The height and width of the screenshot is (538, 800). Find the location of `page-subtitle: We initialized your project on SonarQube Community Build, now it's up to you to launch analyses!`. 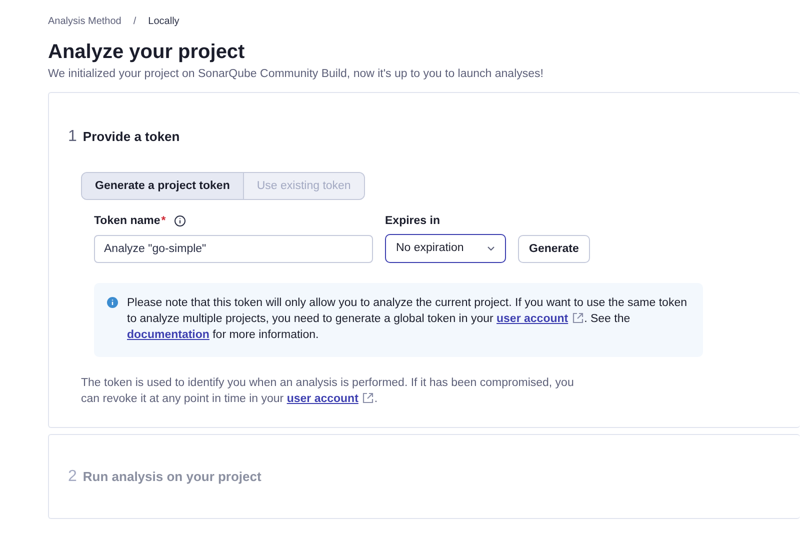

page-subtitle: We initialized your project on SonarQube Community Build, now it's up to you to launch analyses! is located at coordinates (296, 74).